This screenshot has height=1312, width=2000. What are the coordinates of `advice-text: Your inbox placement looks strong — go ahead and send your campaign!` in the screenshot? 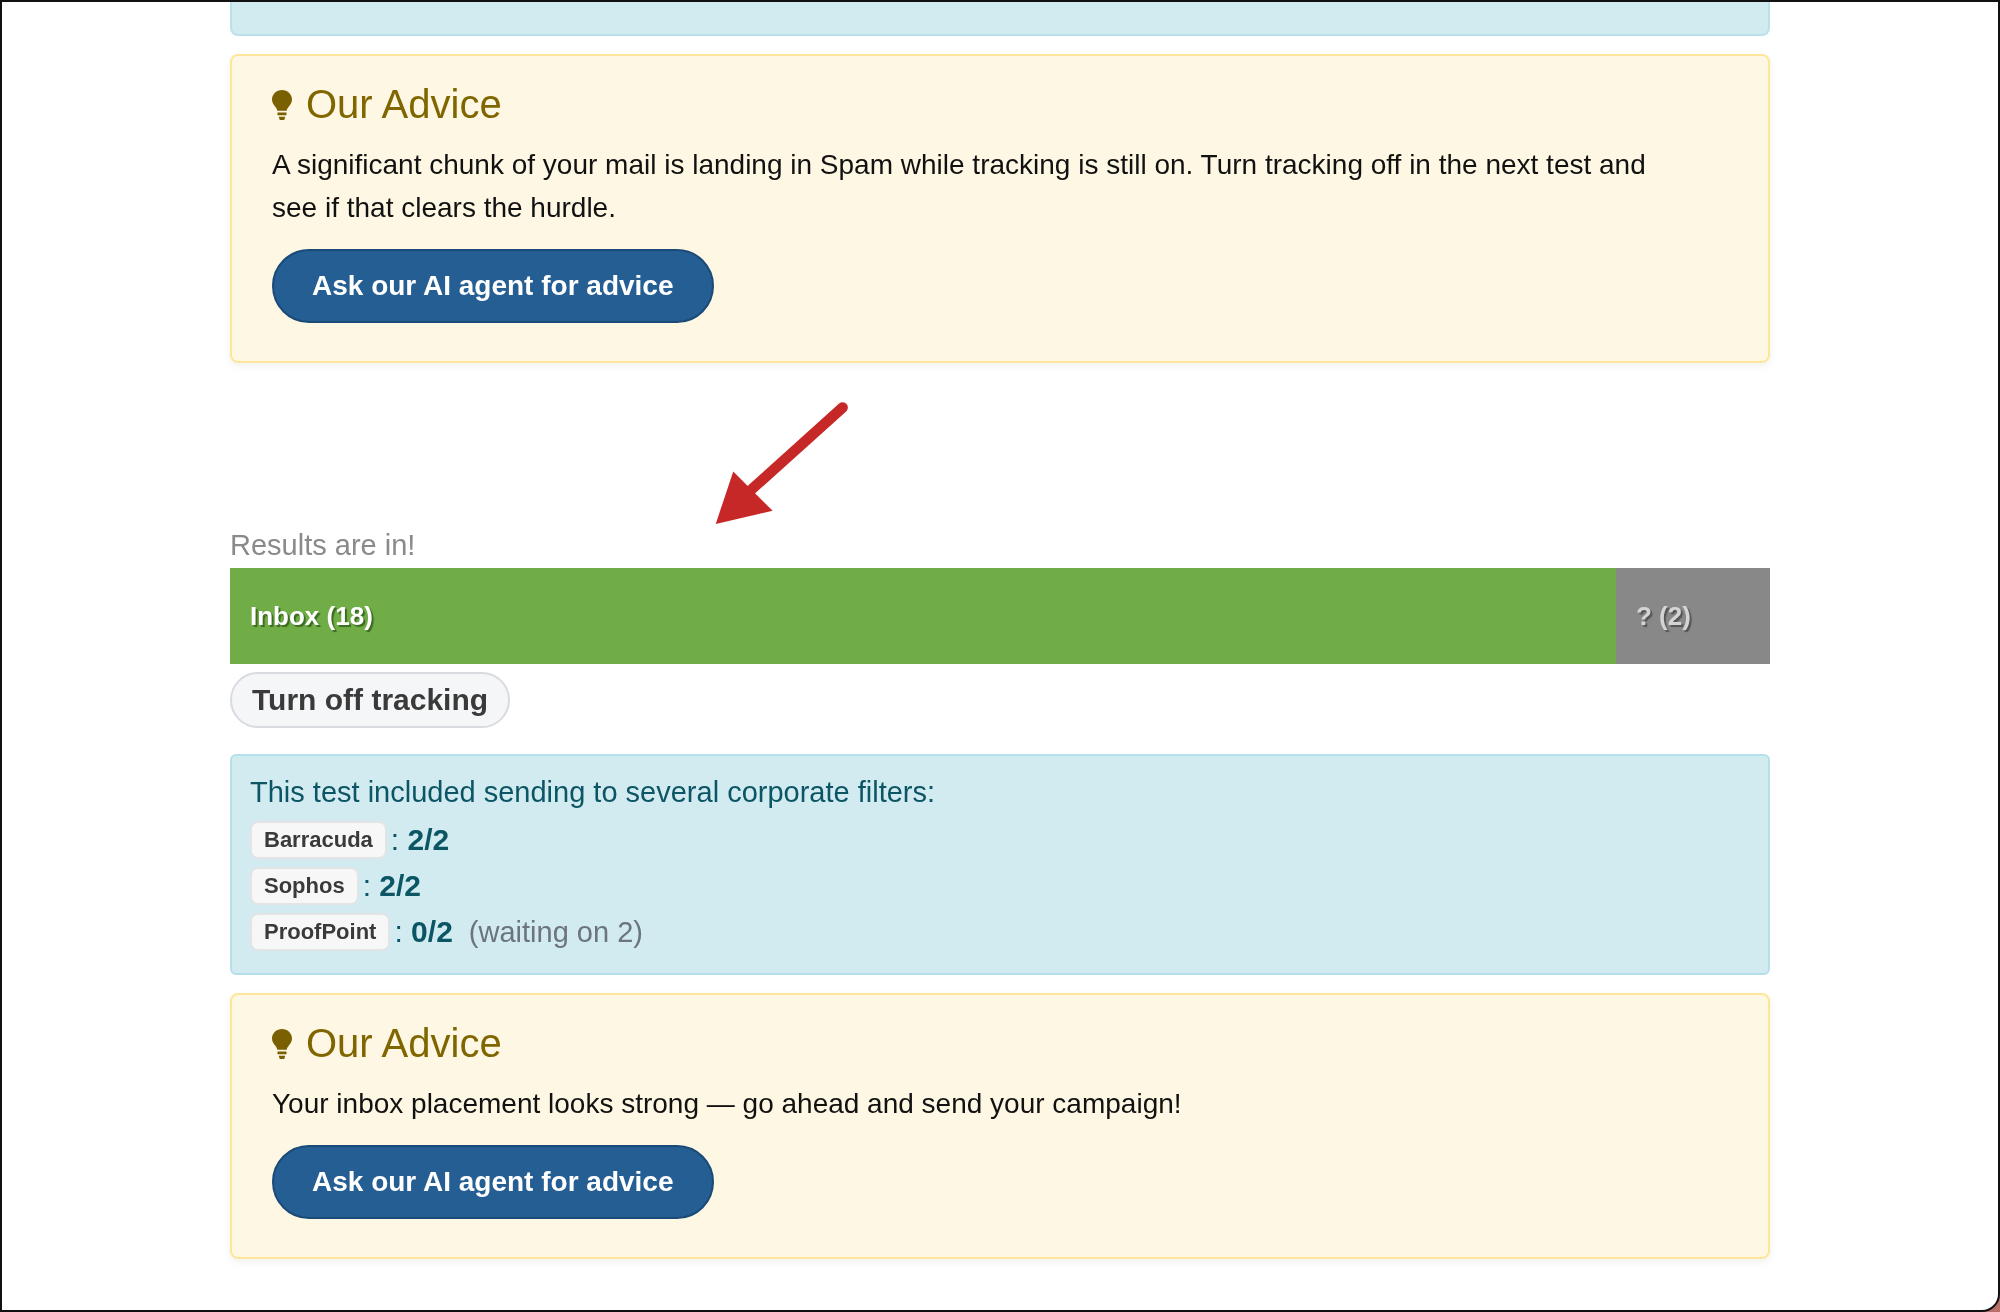 It's located at (727, 1104).